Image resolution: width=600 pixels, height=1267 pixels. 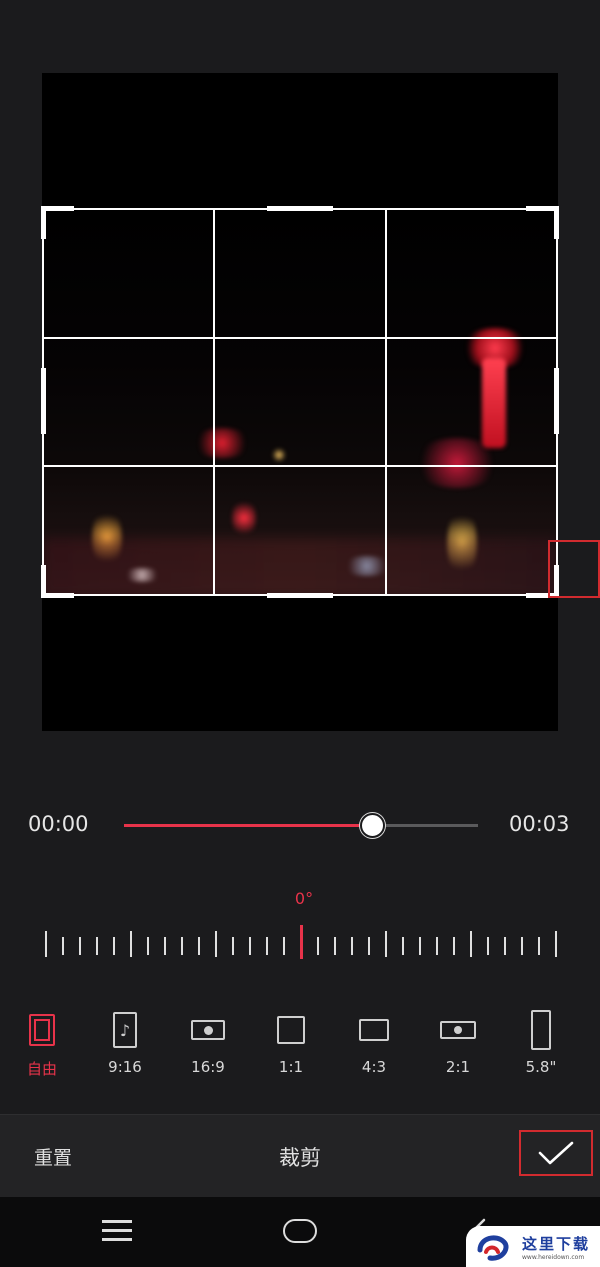 What do you see at coordinates (300, 466) in the screenshot?
I see `crop-grid-h2` at bounding box center [300, 466].